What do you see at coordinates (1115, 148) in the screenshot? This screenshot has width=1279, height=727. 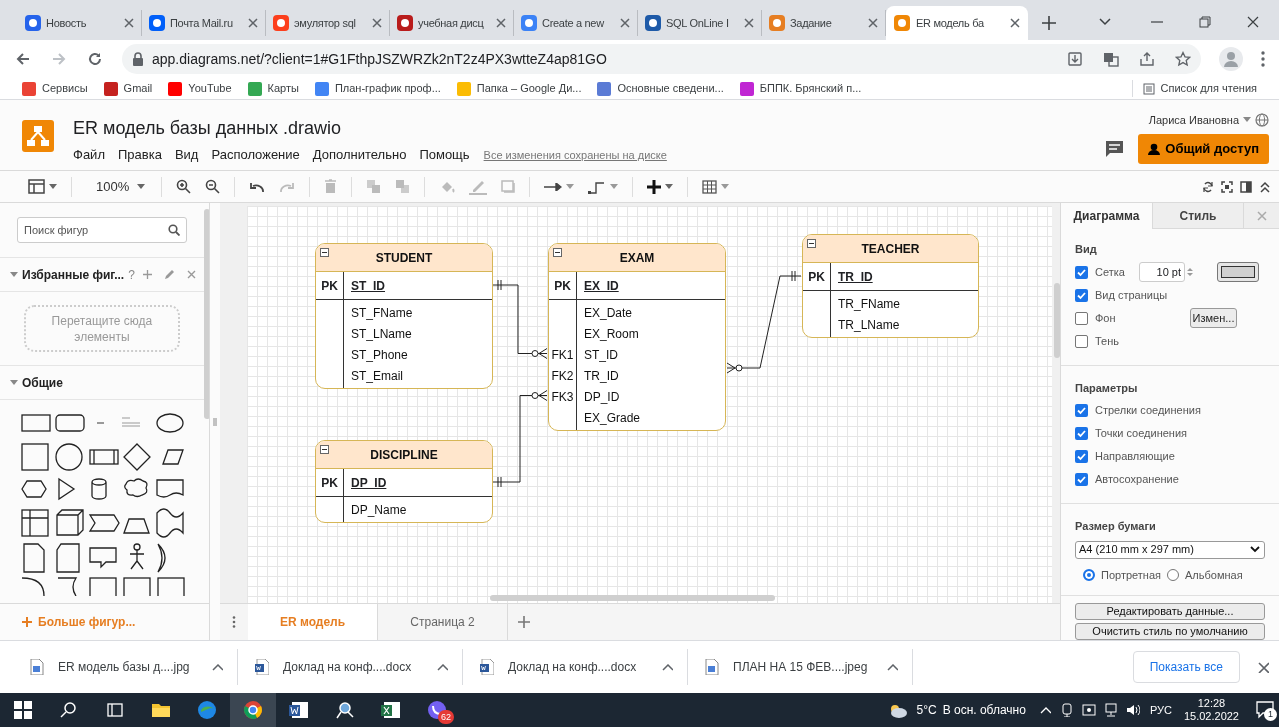 I see `comment-icon` at bounding box center [1115, 148].